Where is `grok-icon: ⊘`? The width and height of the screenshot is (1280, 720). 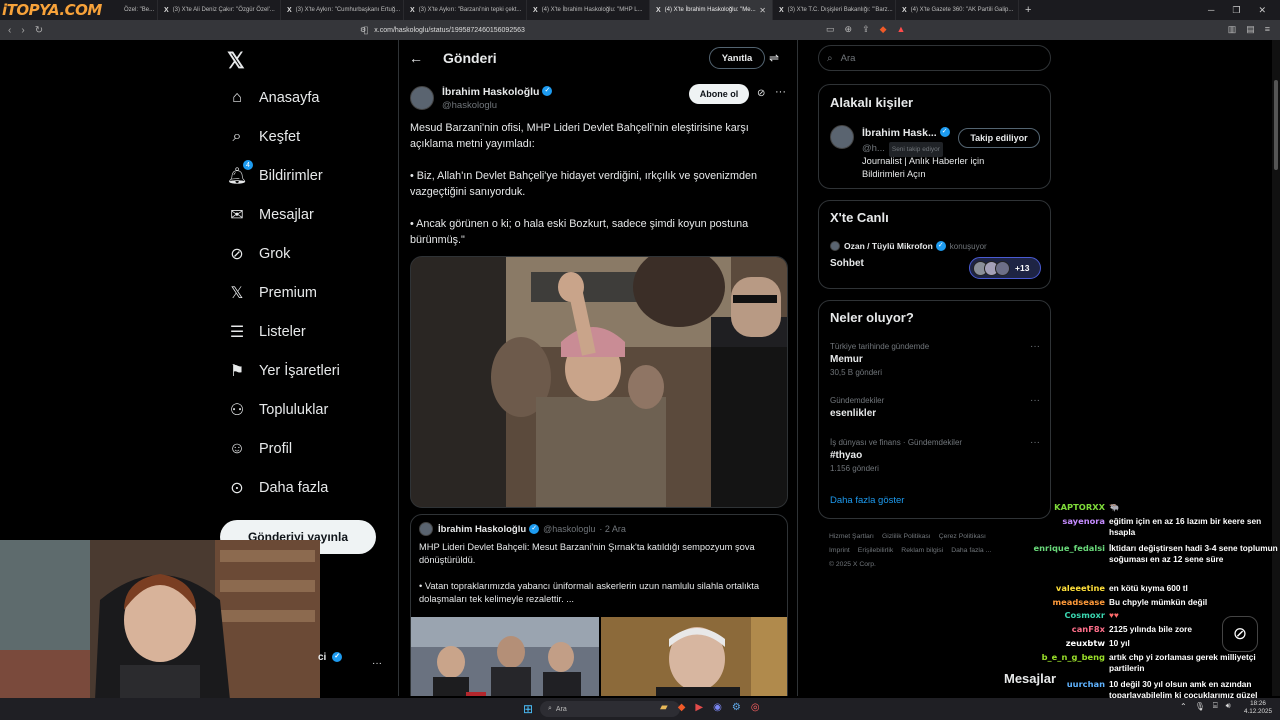
grok-icon: ⊘ is located at coordinates (761, 93).